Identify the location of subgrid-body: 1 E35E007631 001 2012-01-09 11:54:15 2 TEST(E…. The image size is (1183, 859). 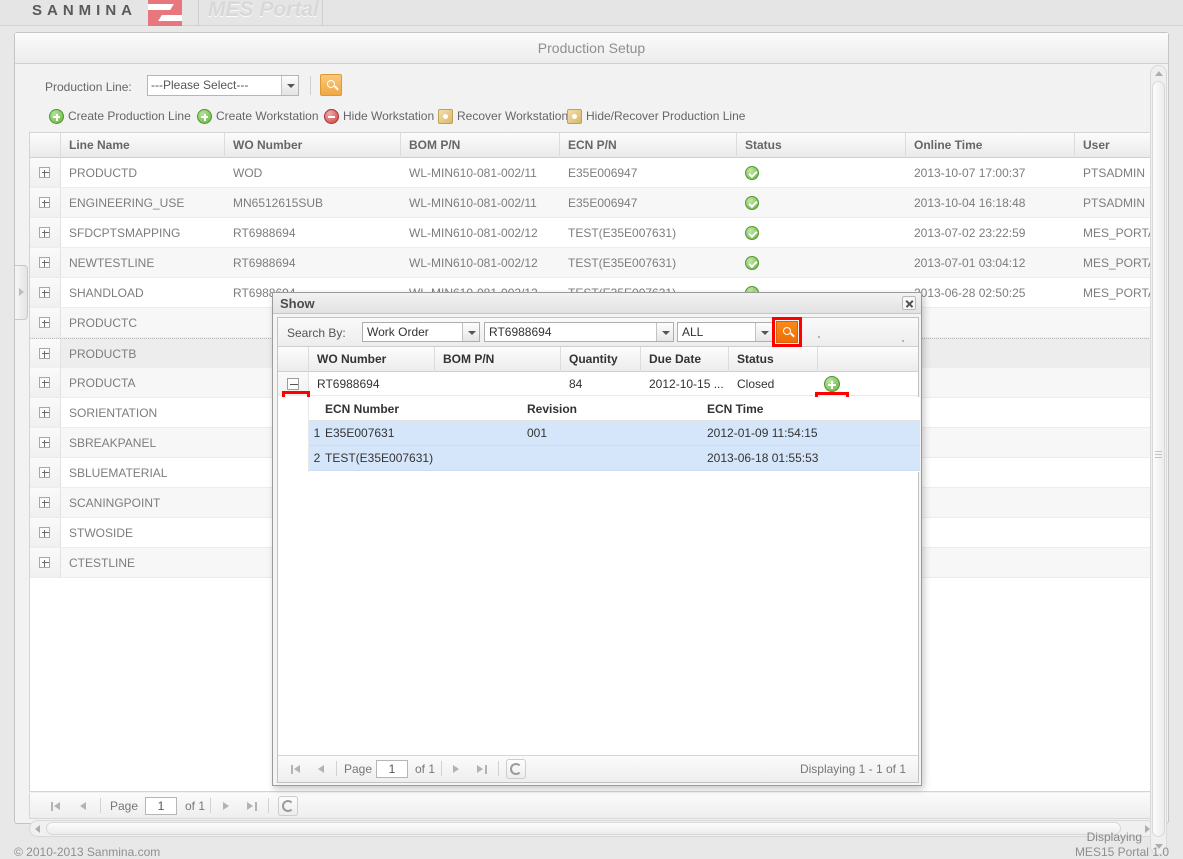
(614, 446).